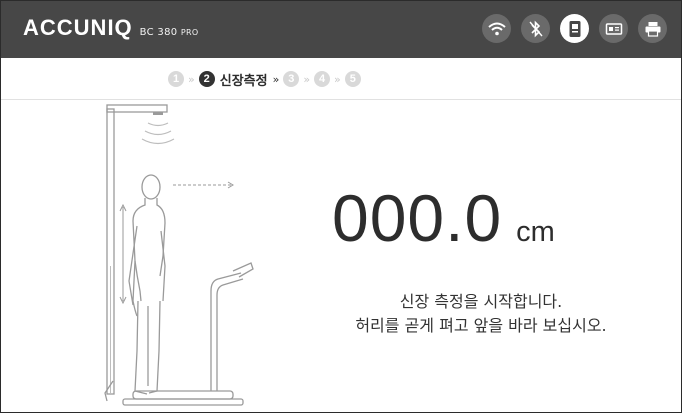 This screenshot has width=682, height=413. Describe the element at coordinates (169, 32) in the screenshot. I see `model-name: BC 380 PRO` at that location.